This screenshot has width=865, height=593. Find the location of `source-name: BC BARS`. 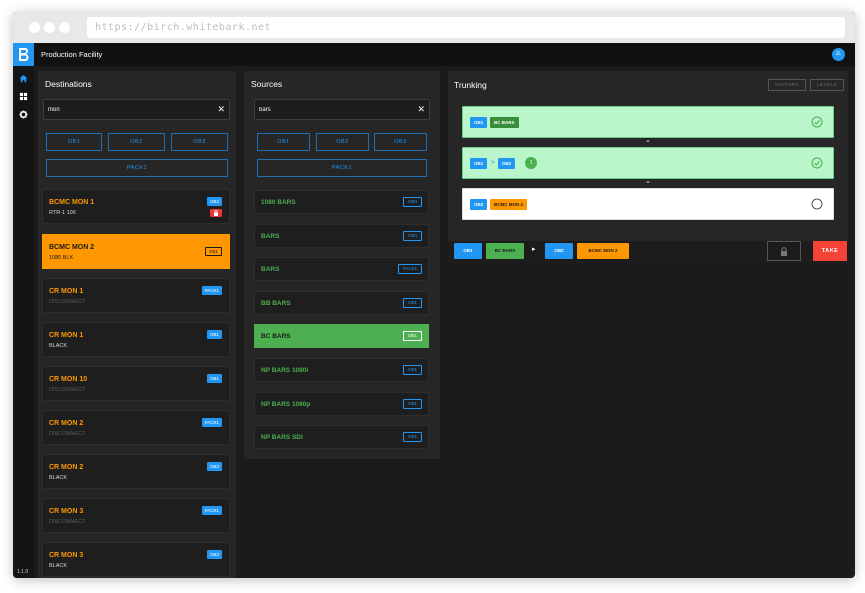

source-name: BC BARS is located at coordinates (276, 337).